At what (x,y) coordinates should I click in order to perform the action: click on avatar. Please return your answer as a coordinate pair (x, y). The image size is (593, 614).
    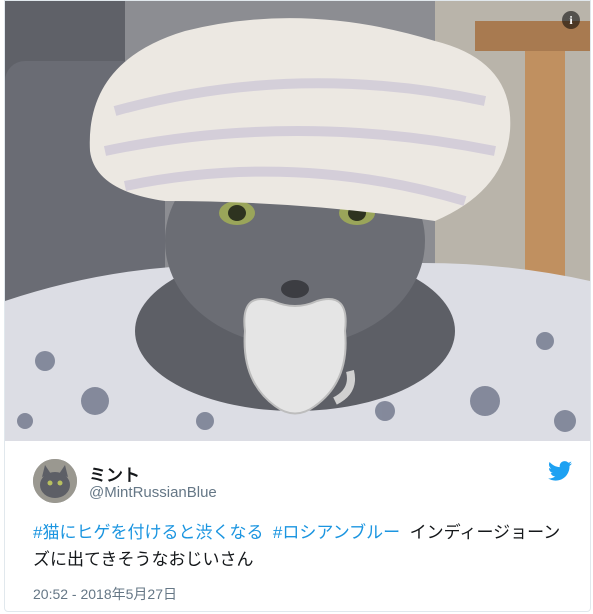
    Looking at the image, I should click on (55, 481).